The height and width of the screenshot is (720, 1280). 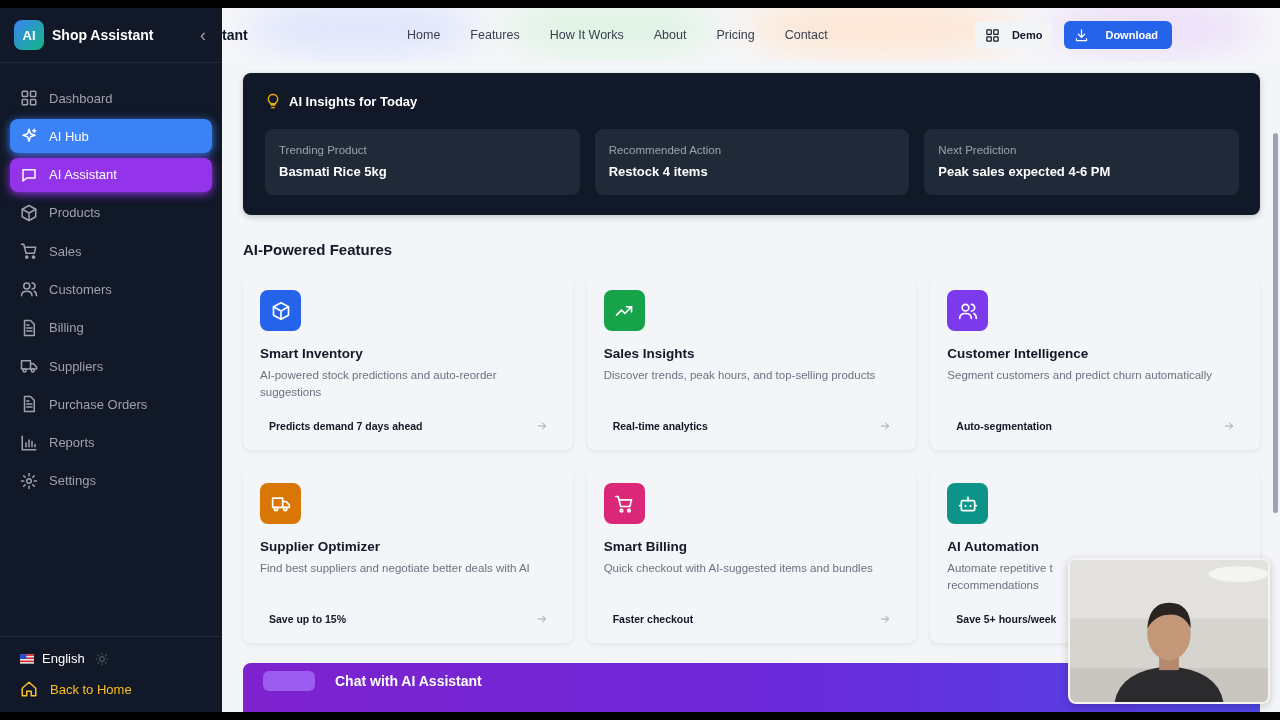 I want to click on feature-highlight: Faster checkout, so click(x=653, y=619).